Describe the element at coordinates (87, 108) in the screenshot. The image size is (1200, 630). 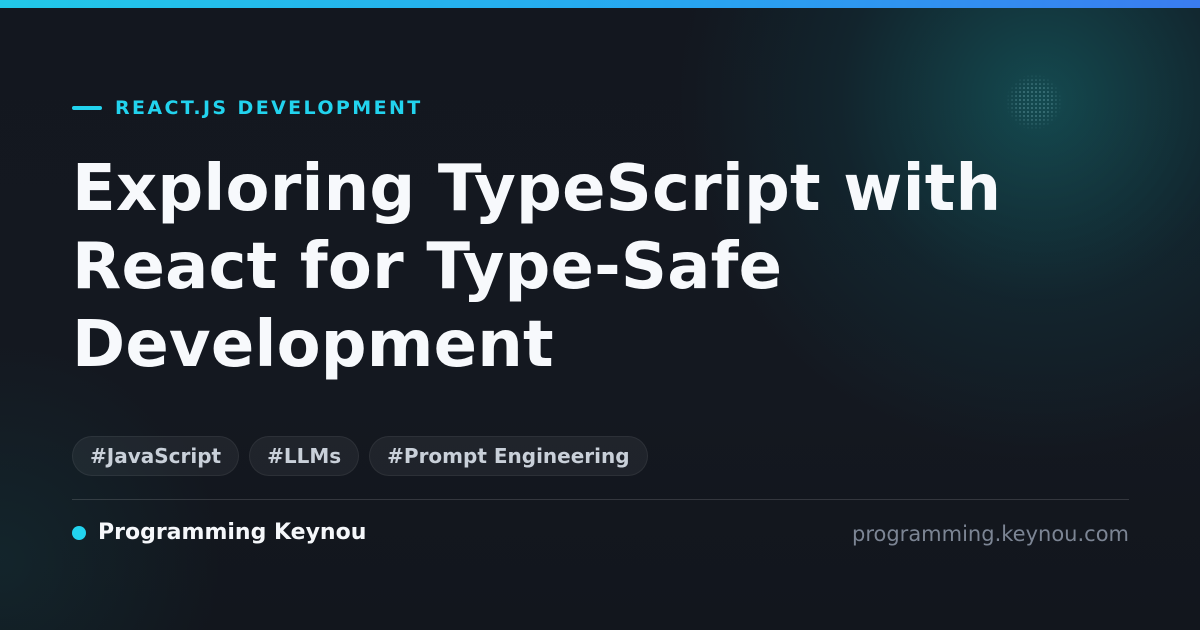
I see `accent-dash-icon` at that location.